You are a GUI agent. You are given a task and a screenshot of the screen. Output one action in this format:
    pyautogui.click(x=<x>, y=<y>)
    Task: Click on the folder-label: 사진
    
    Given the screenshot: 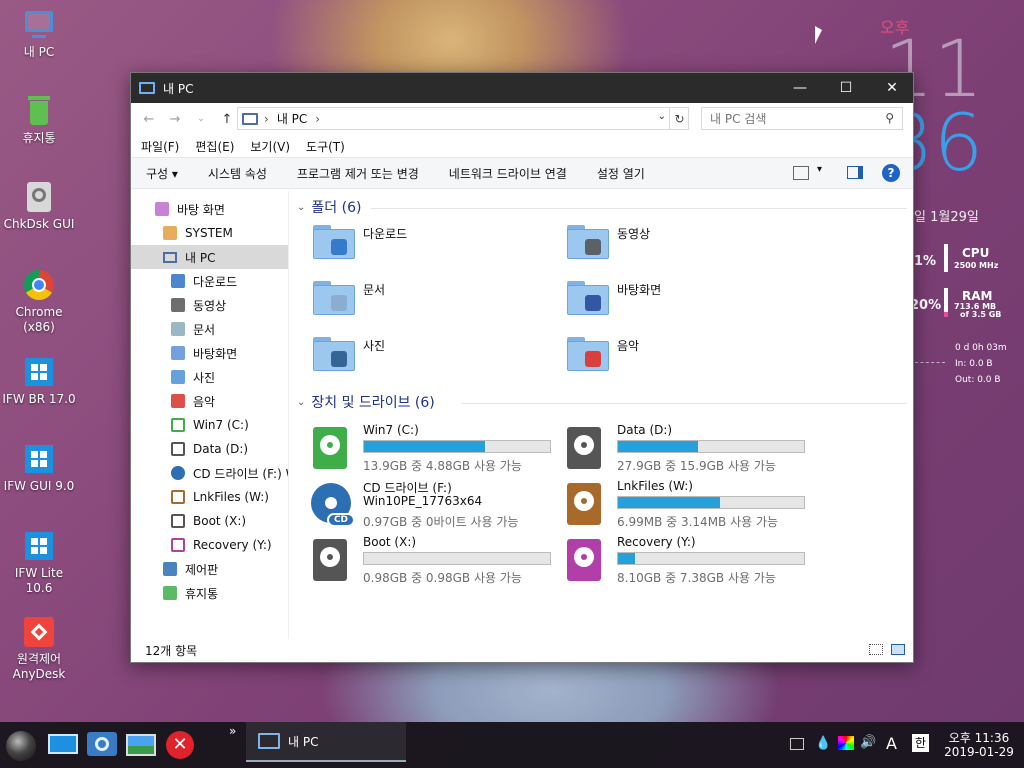 What is the action you would take?
    pyautogui.click(x=374, y=346)
    